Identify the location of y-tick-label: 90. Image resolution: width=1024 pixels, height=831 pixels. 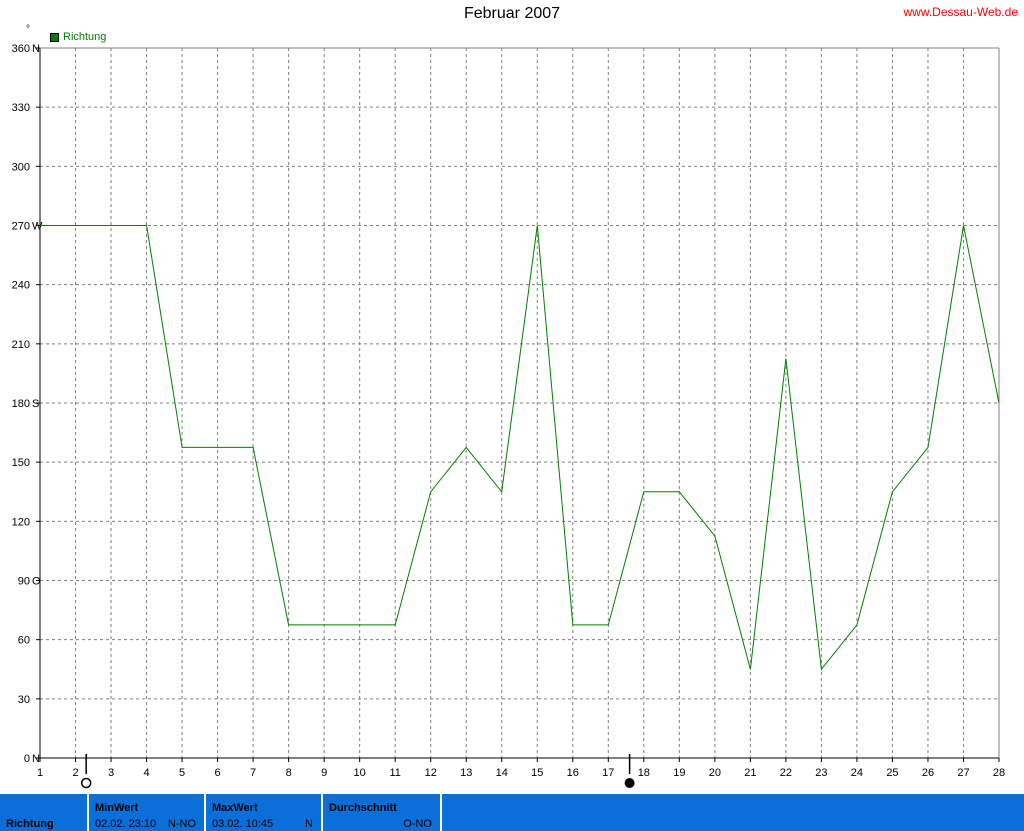
(24, 582).